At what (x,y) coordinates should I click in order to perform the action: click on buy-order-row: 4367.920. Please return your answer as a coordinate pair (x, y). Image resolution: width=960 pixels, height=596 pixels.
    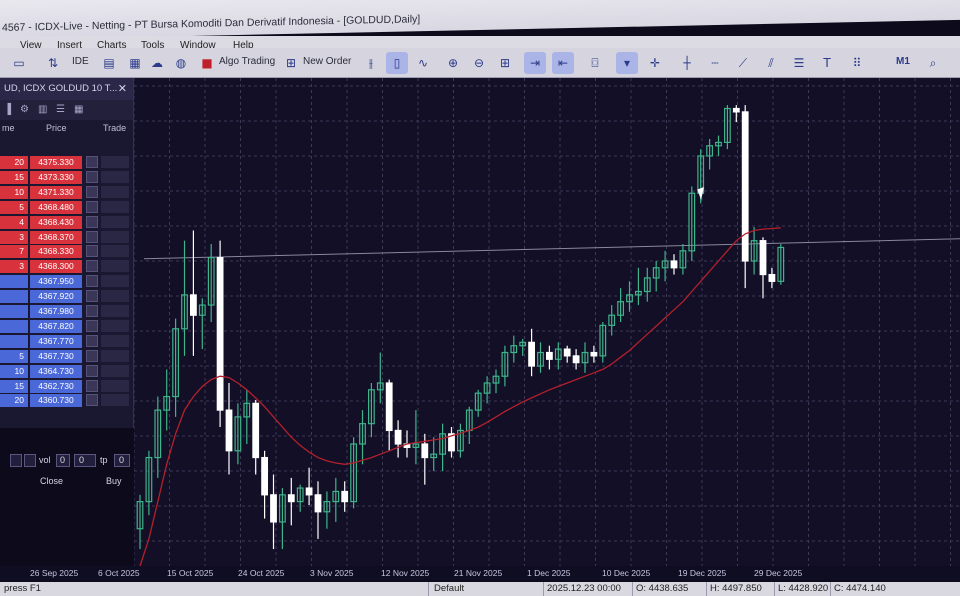
    Looking at the image, I should click on (66, 297).